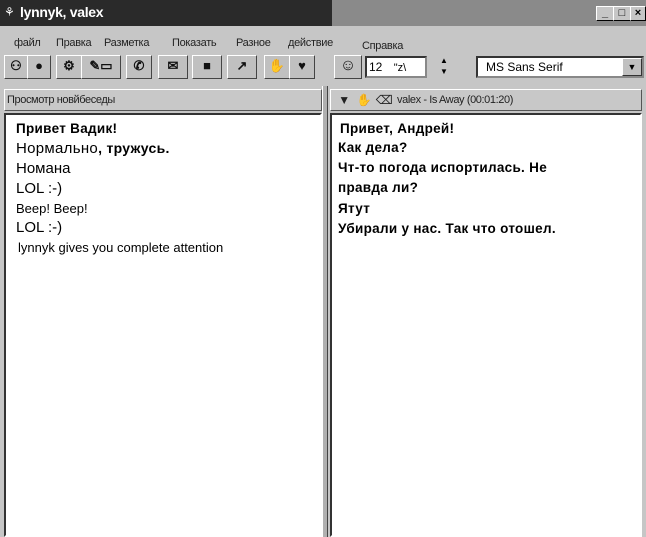 This screenshot has width=646, height=537. What do you see at coordinates (344, 100) in the screenshot?
I see `dropdown-icon: ▼` at bounding box center [344, 100].